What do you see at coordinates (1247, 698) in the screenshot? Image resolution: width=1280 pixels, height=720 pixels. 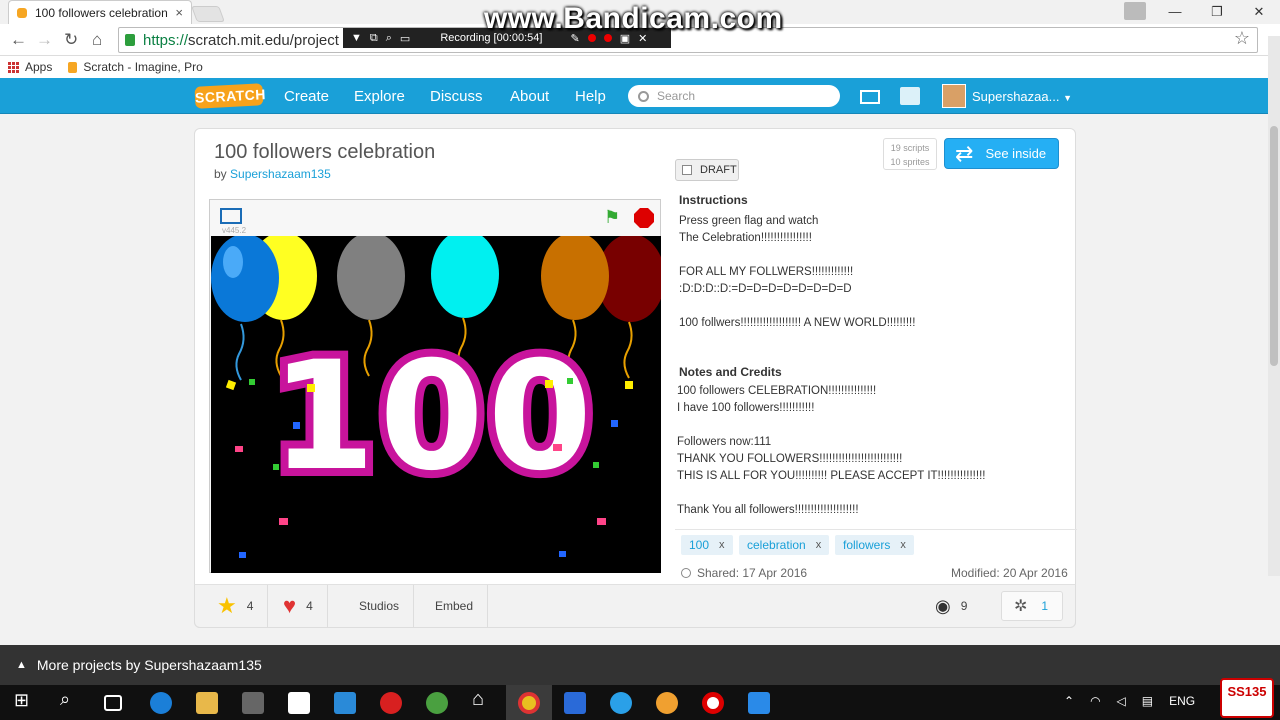 I see `channel-logo-badge: SS135` at bounding box center [1247, 698].